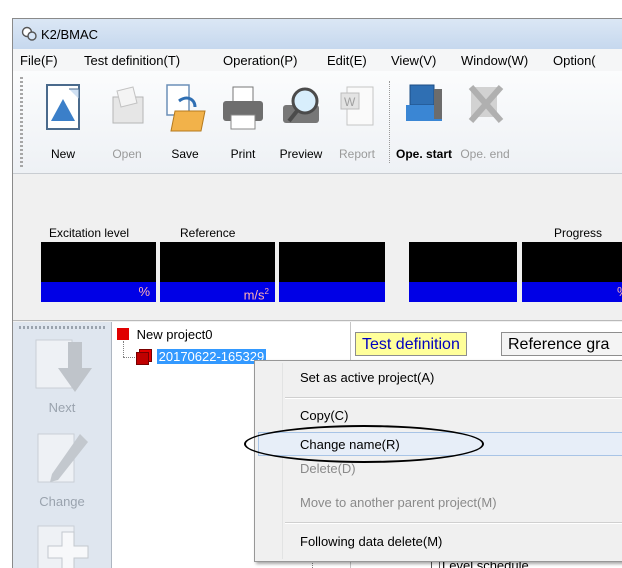 This screenshot has height=568, width=622. Describe the element at coordinates (39, 60) in the screenshot. I see `menu-file: File(F)` at that location.